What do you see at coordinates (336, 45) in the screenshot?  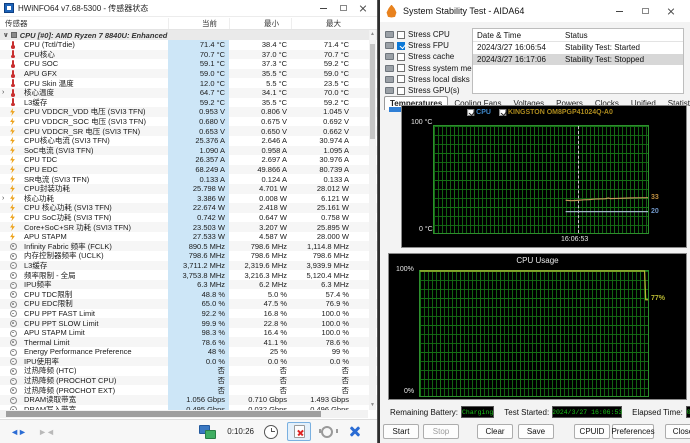 I see `sensor-max-value: 71.4 °C` at bounding box center [336, 45].